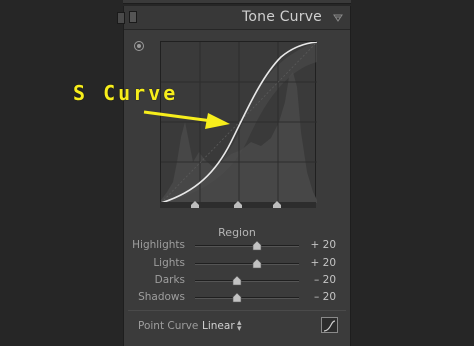 The width and height of the screenshot is (474, 346). I want to click on edit-point-curve-icon, so click(329, 326).